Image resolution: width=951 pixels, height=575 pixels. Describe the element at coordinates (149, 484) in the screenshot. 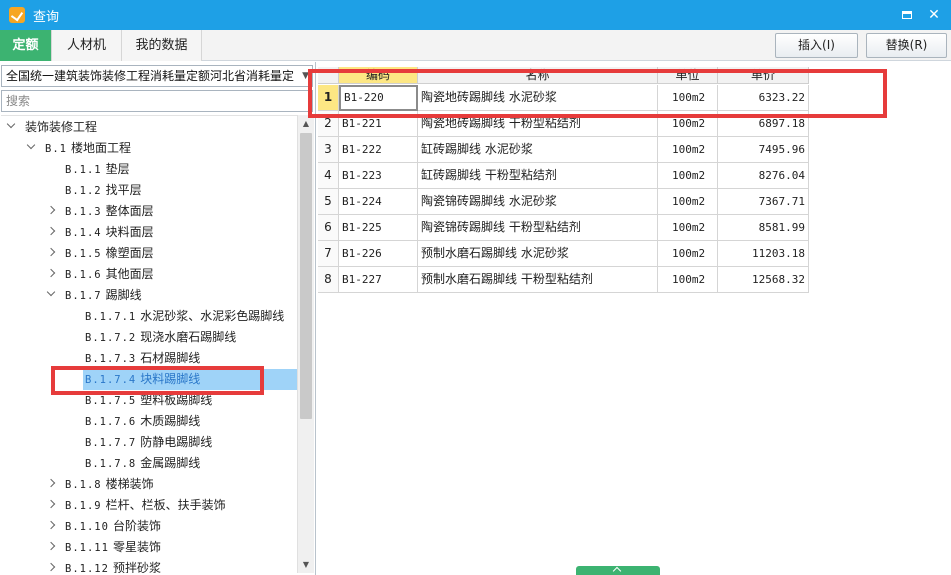

I see `tree-item: B.1.8 楼梯装饰` at that location.